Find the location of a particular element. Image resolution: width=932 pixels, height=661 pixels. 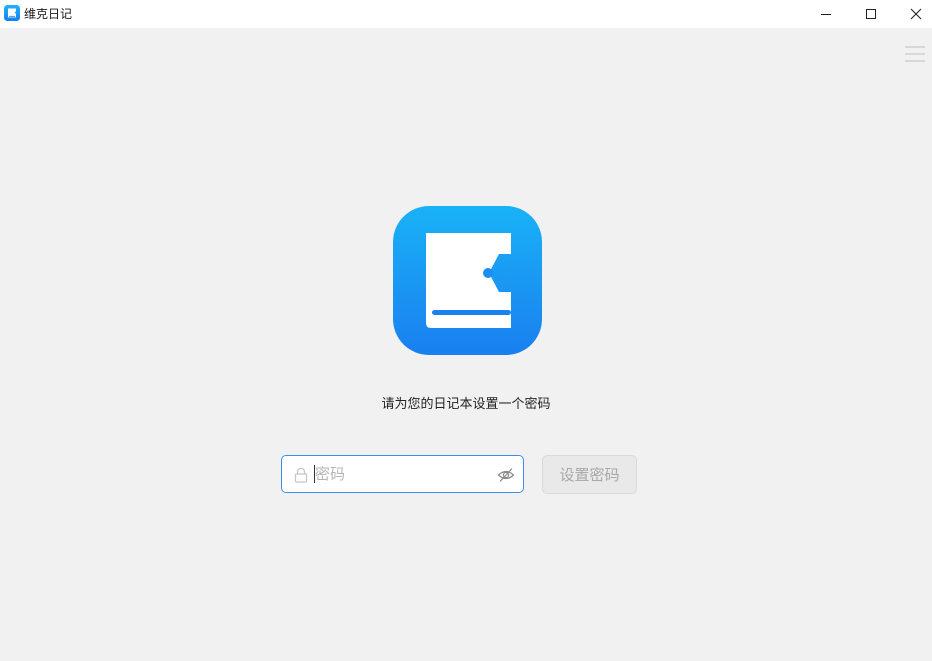

diary-book-icon is located at coordinates (12, 13).